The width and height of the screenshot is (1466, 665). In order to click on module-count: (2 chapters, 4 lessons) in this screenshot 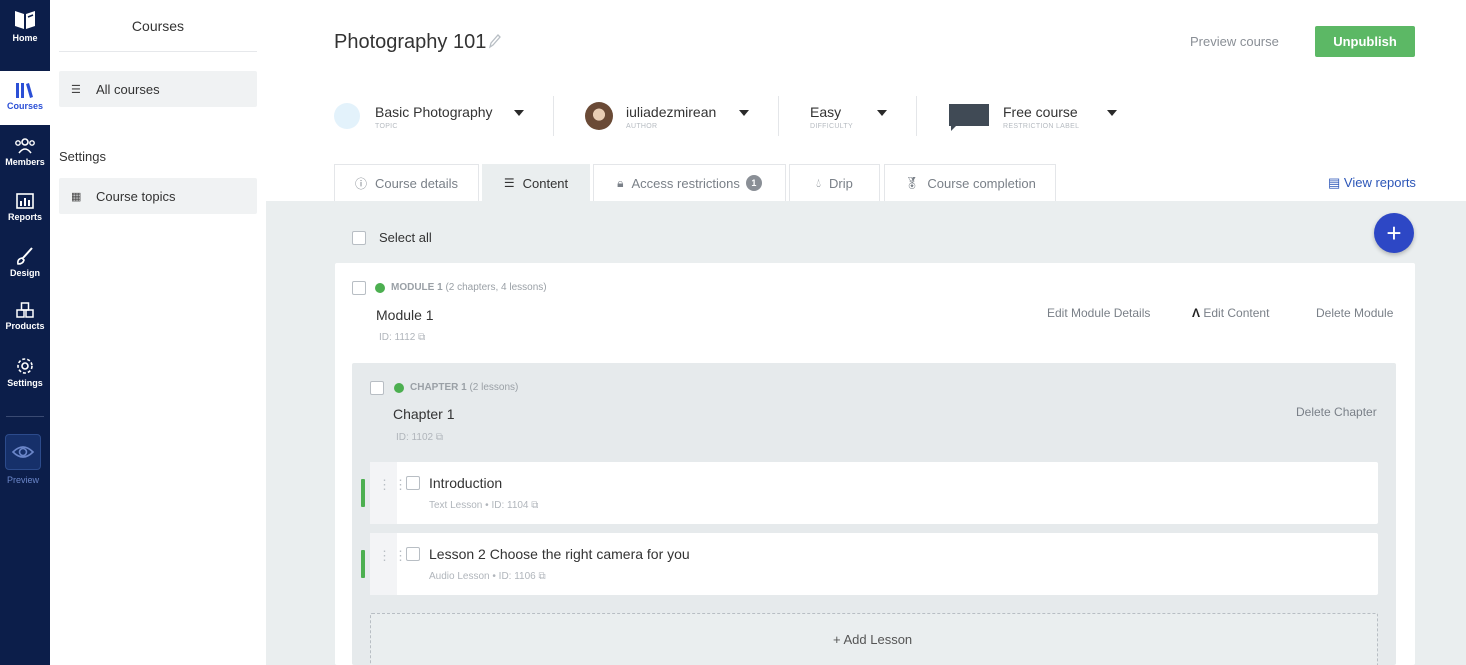, I will do `click(496, 287)`.